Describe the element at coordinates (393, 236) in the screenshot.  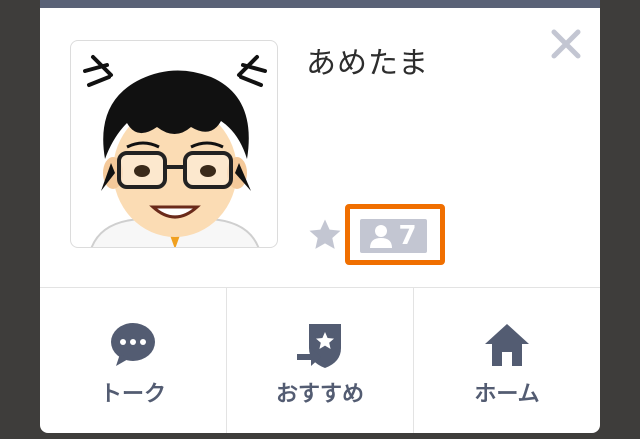
I see `friends-count-badge: 7` at that location.